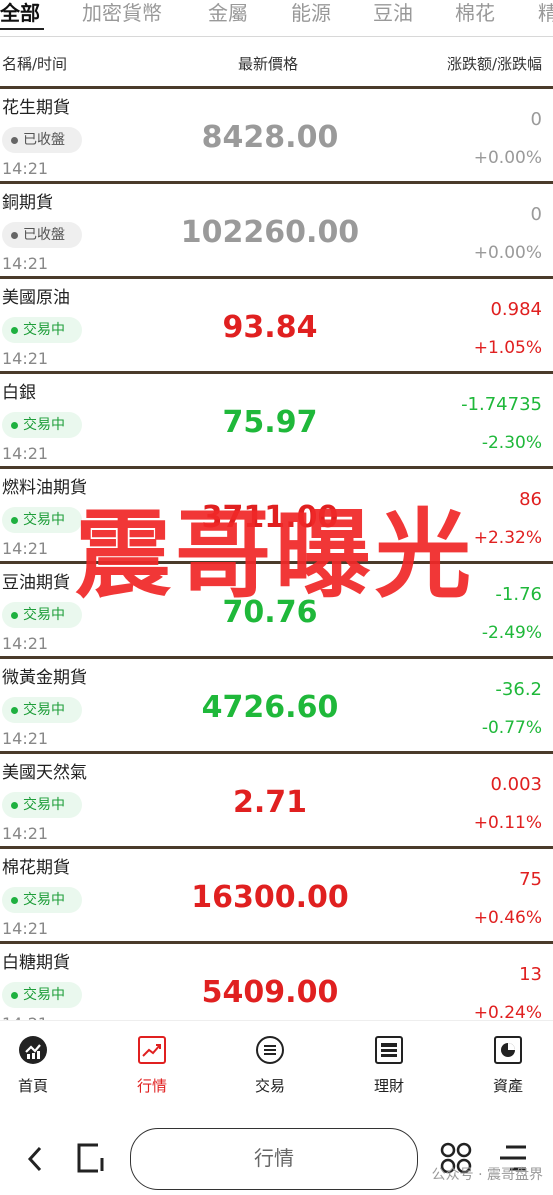 The height and width of the screenshot is (1195, 553). What do you see at coordinates (508, 1050) in the screenshot?
I see `assets-icon` at bounding box center [508, 1050].